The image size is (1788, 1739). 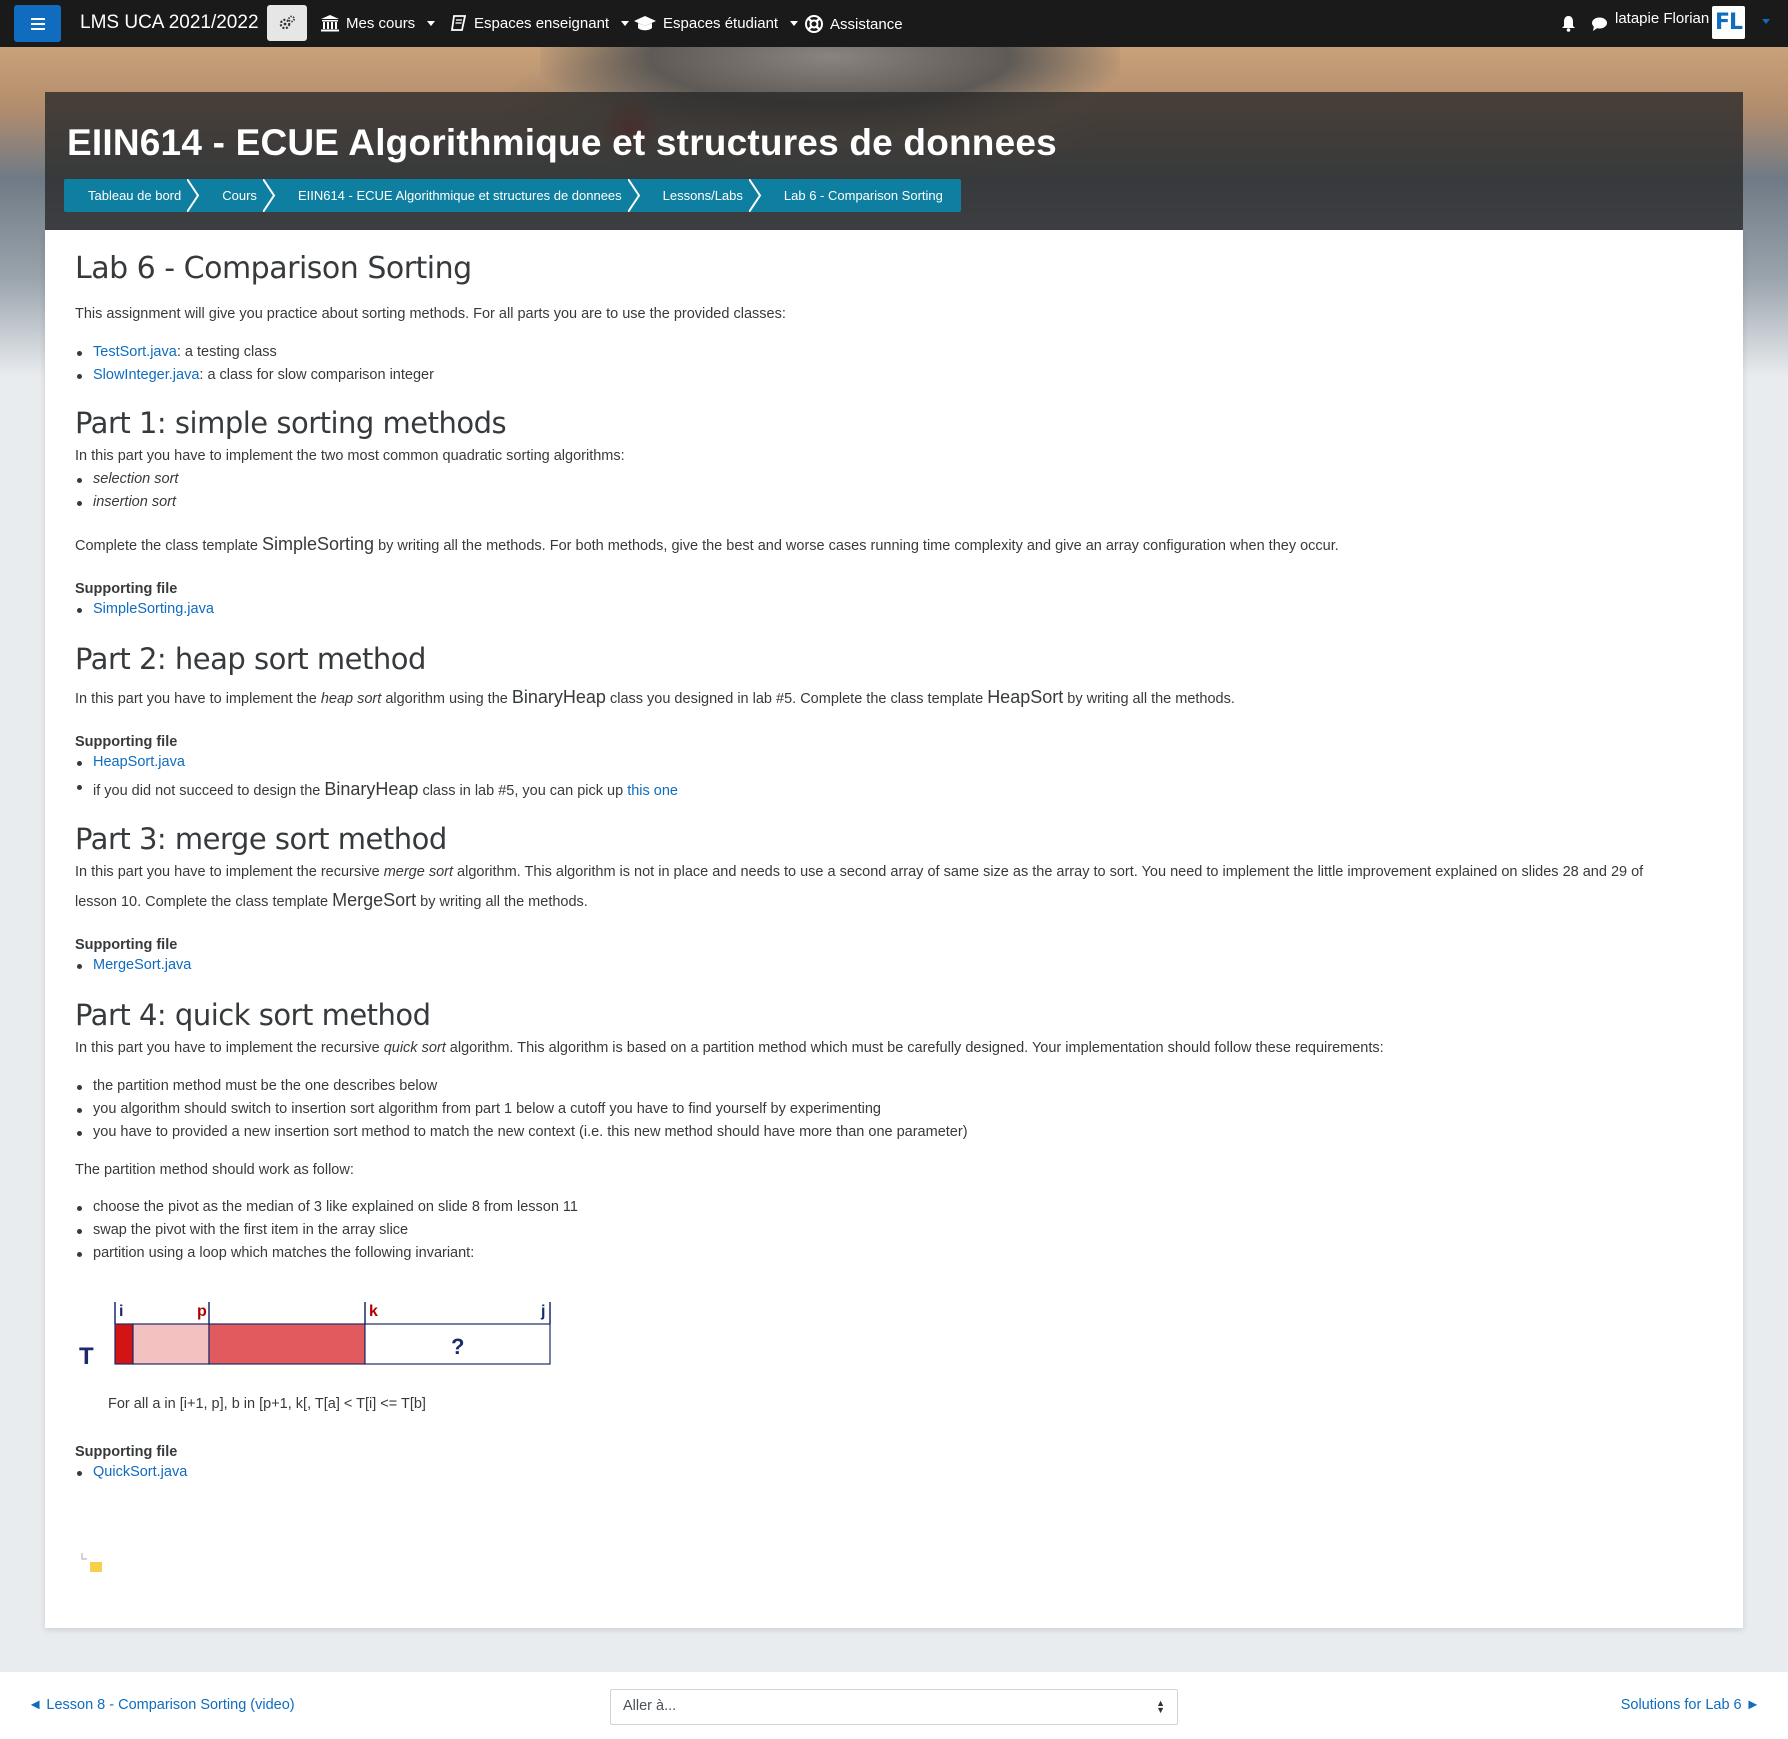 I want to click on chat-bubble-icon, so click(x=1599, y=24).